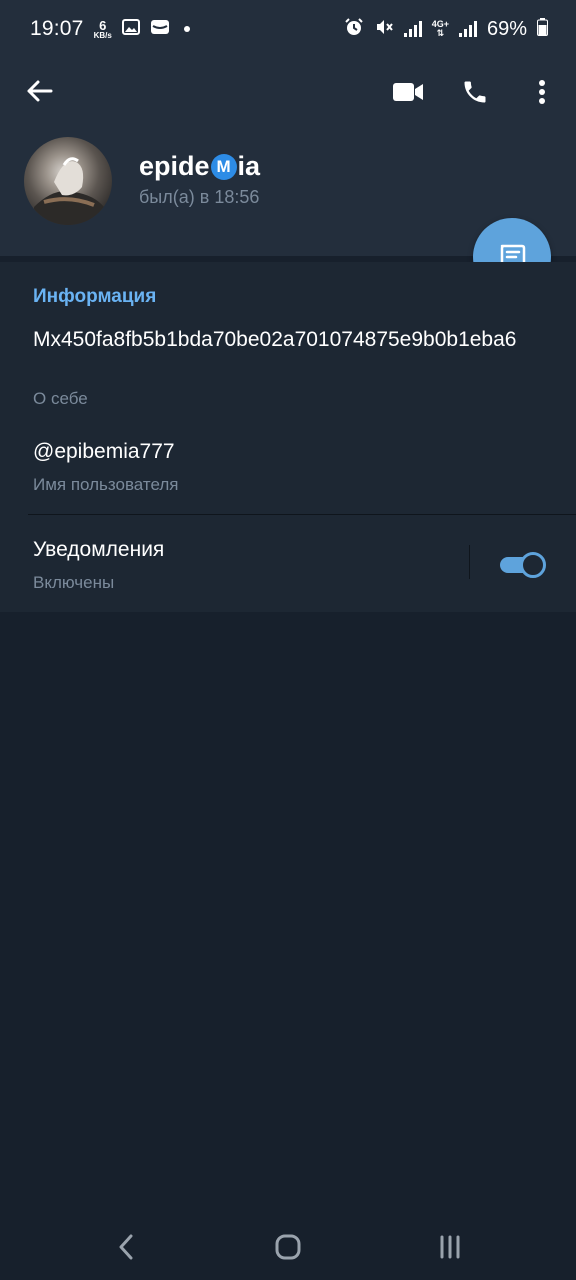  I want to click on notifications-status: Включены, so click(74, 582).